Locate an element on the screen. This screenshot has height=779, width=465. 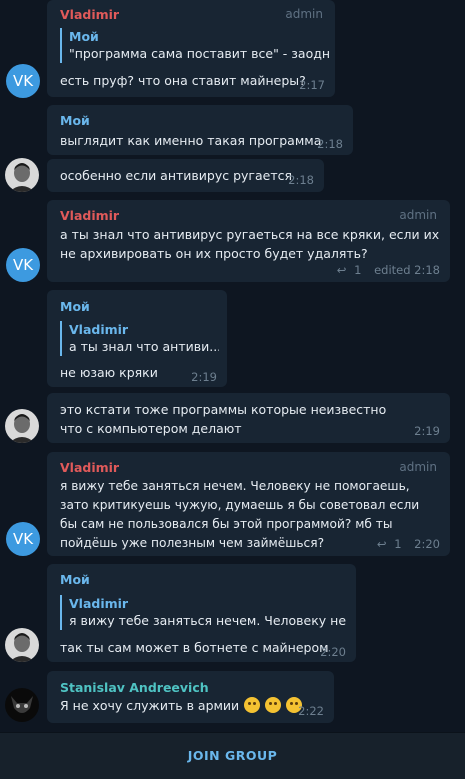
message-text: особенно если антивирус ругается is located at coordinates (176, 175).